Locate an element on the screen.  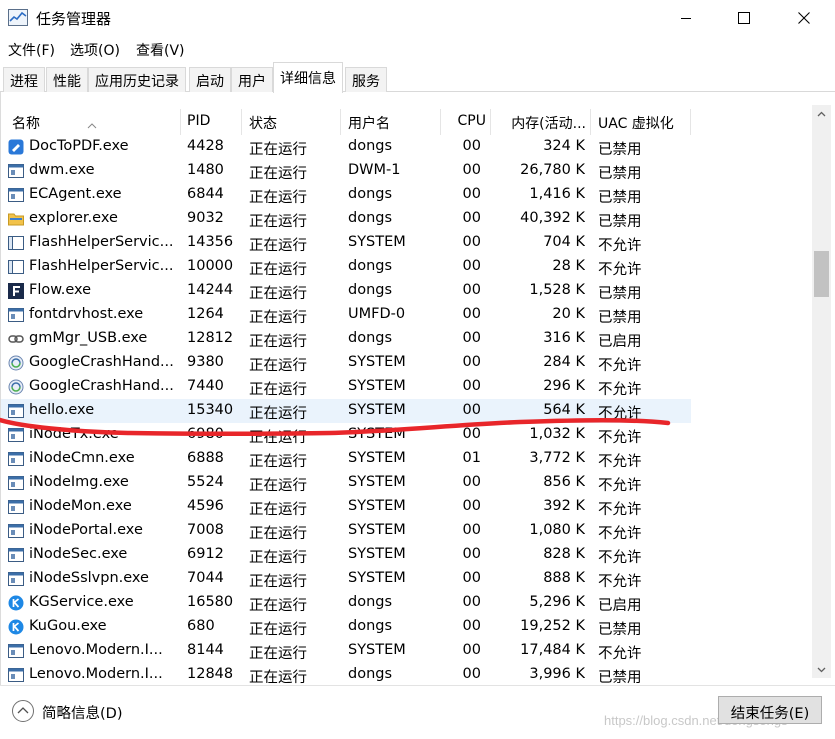
cell-pid: 14244 is located at coordinates (210, 290).